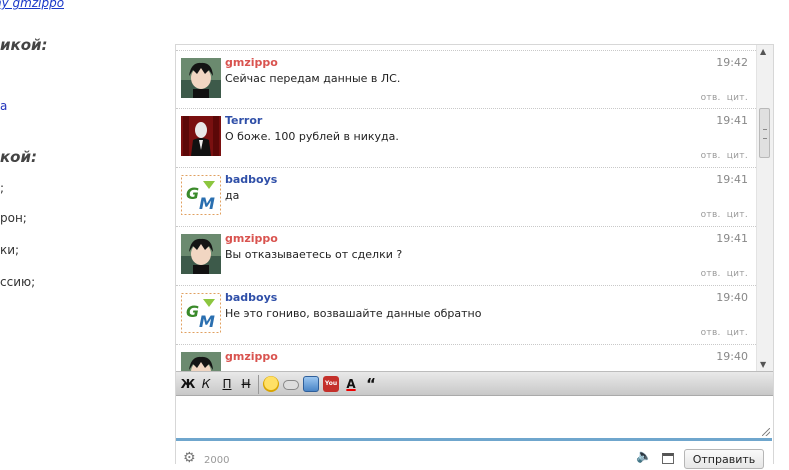  I want to click on message-author: Terror, so click(243, 120).